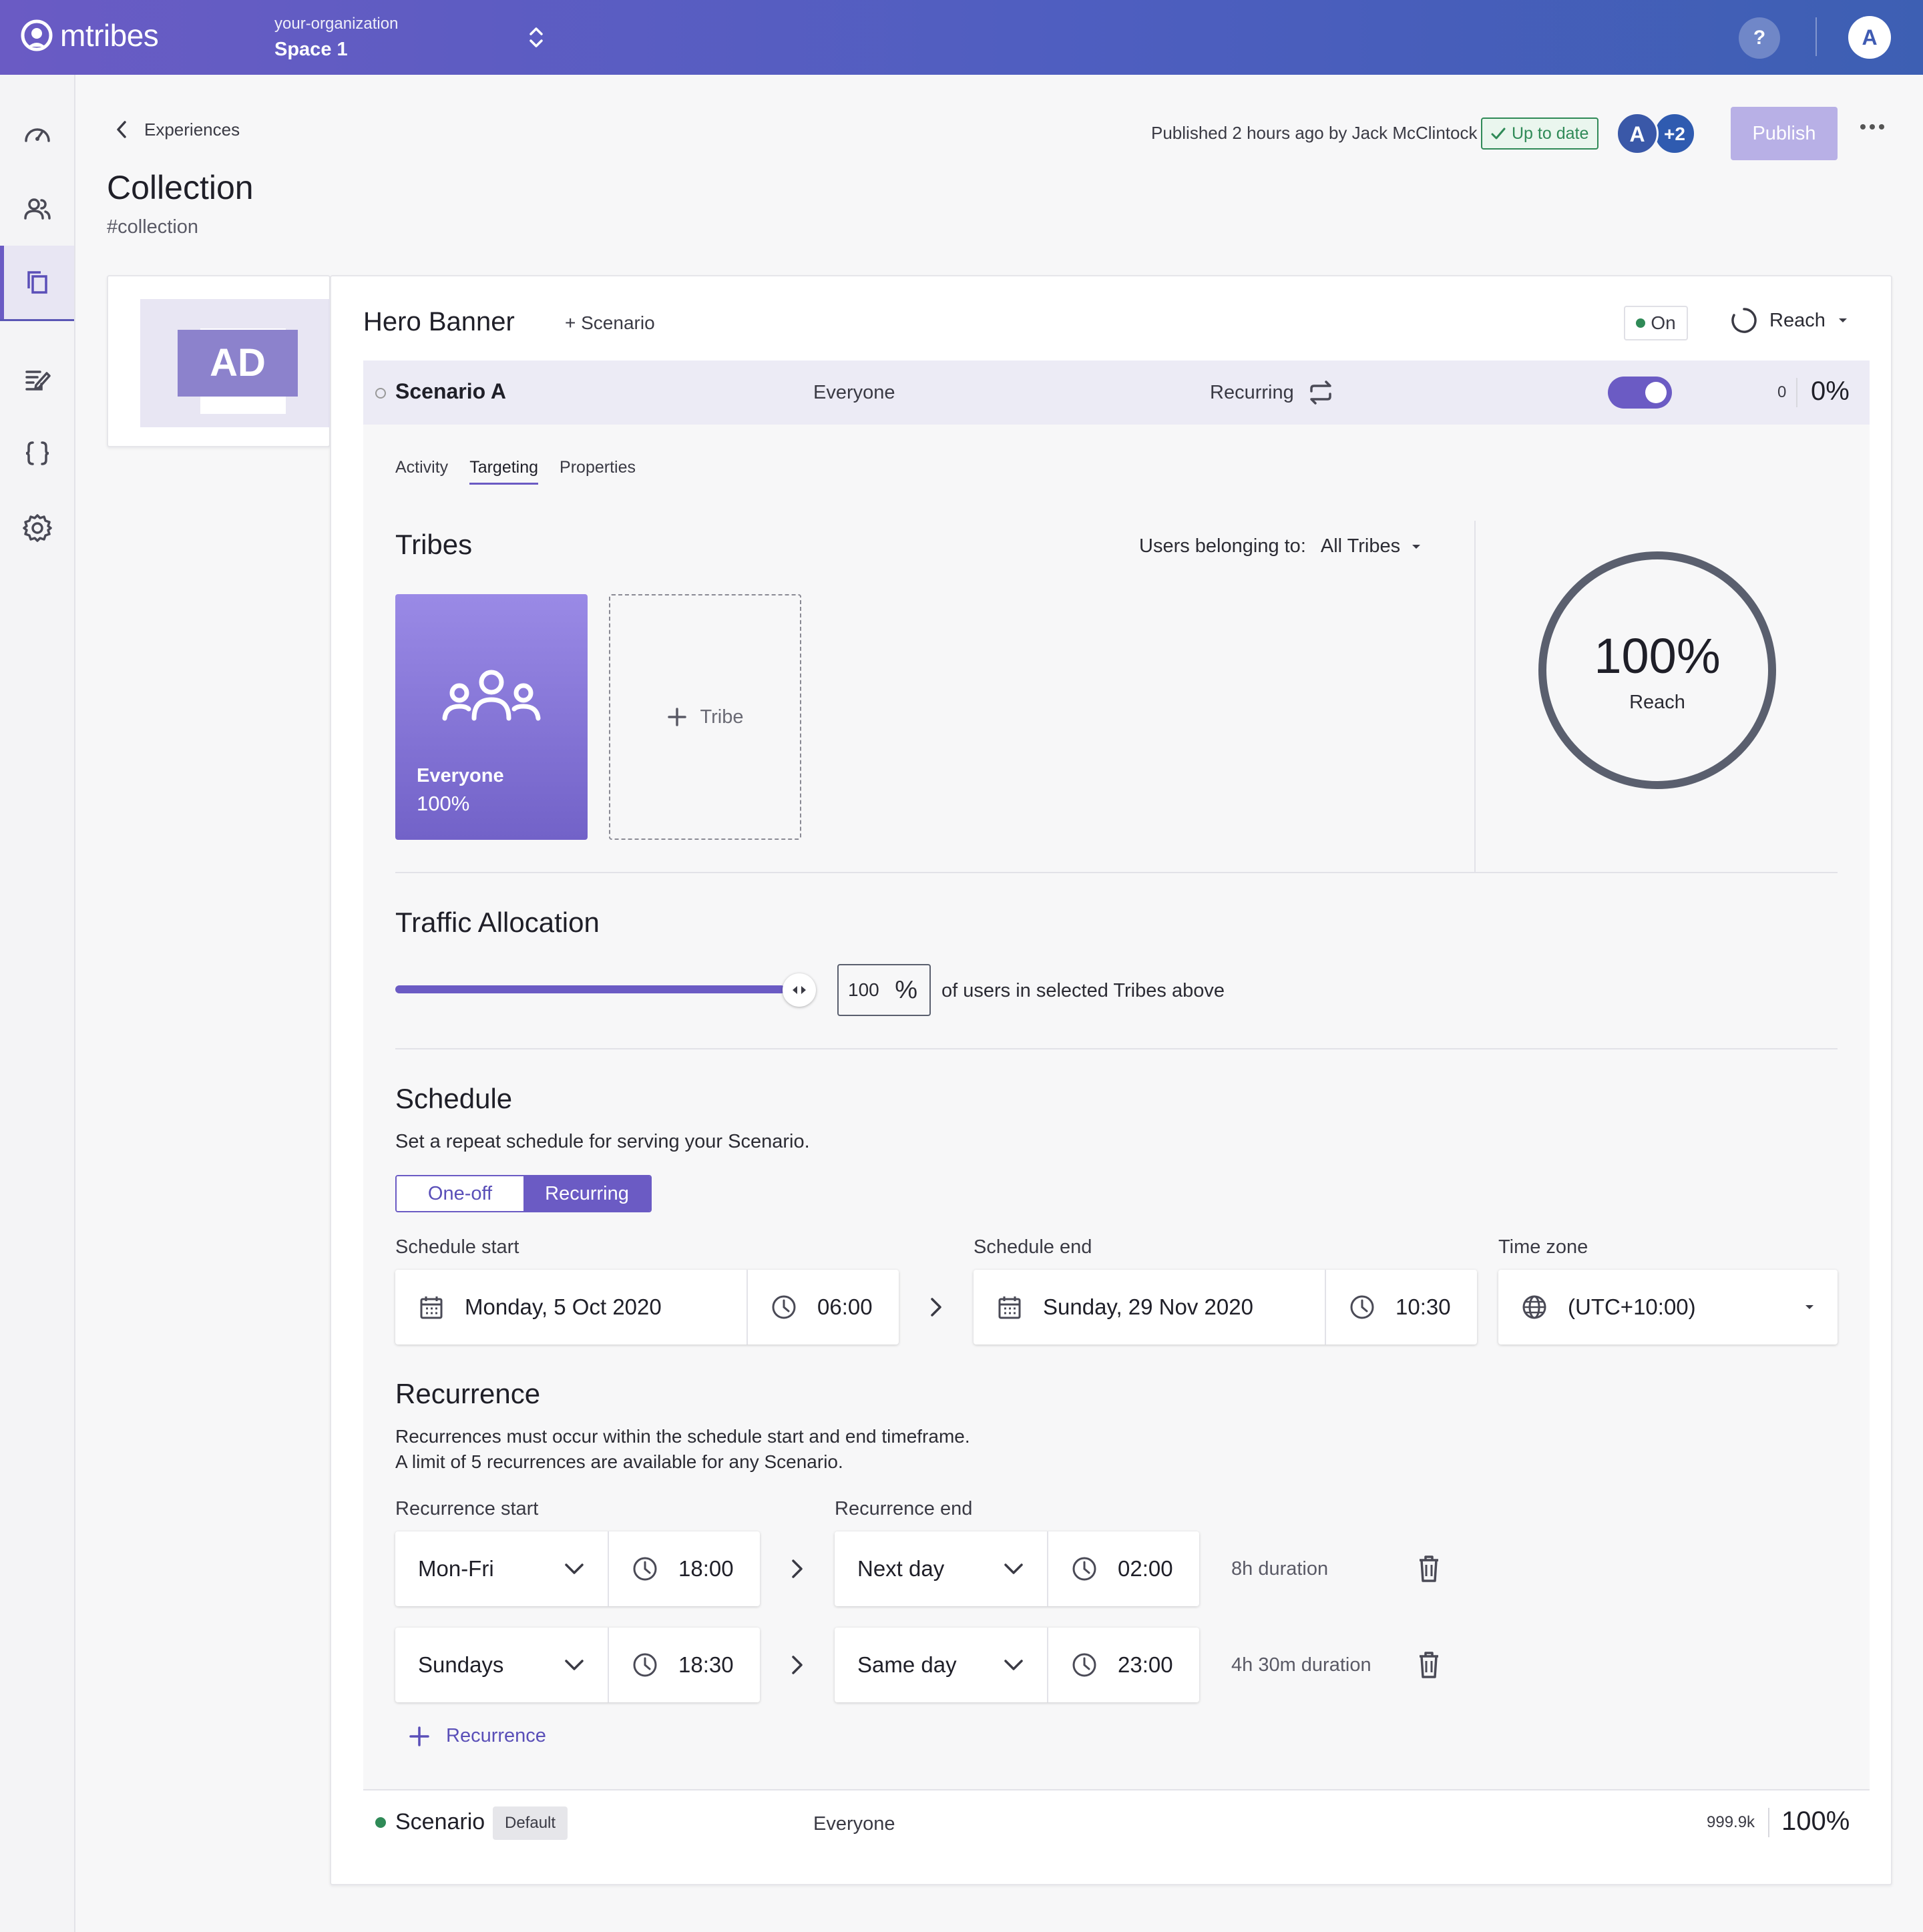 The image size is (1923, 1932). I want to click on collaborator-avatar: A, so click(1637, 133).